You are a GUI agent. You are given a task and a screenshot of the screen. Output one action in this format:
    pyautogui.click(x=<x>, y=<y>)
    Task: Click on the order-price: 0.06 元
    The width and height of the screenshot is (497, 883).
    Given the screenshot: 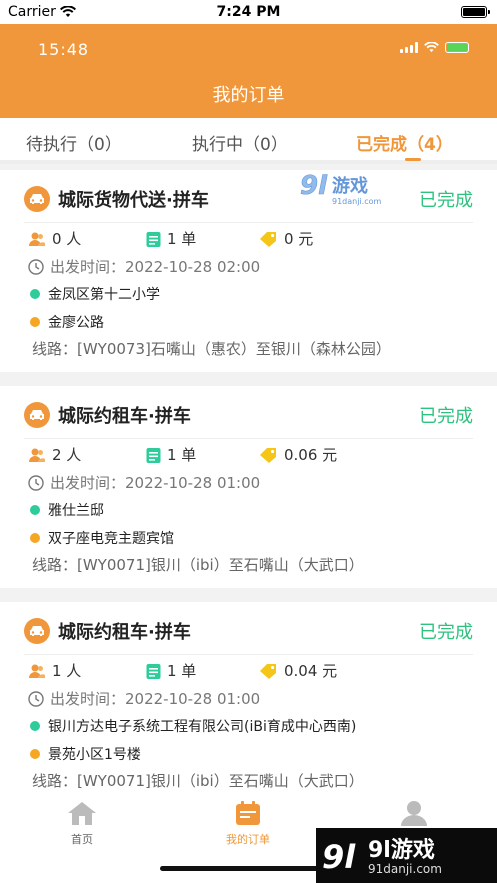 What is the action you would take?
    pyautogui.click(x=297, y=454)
    